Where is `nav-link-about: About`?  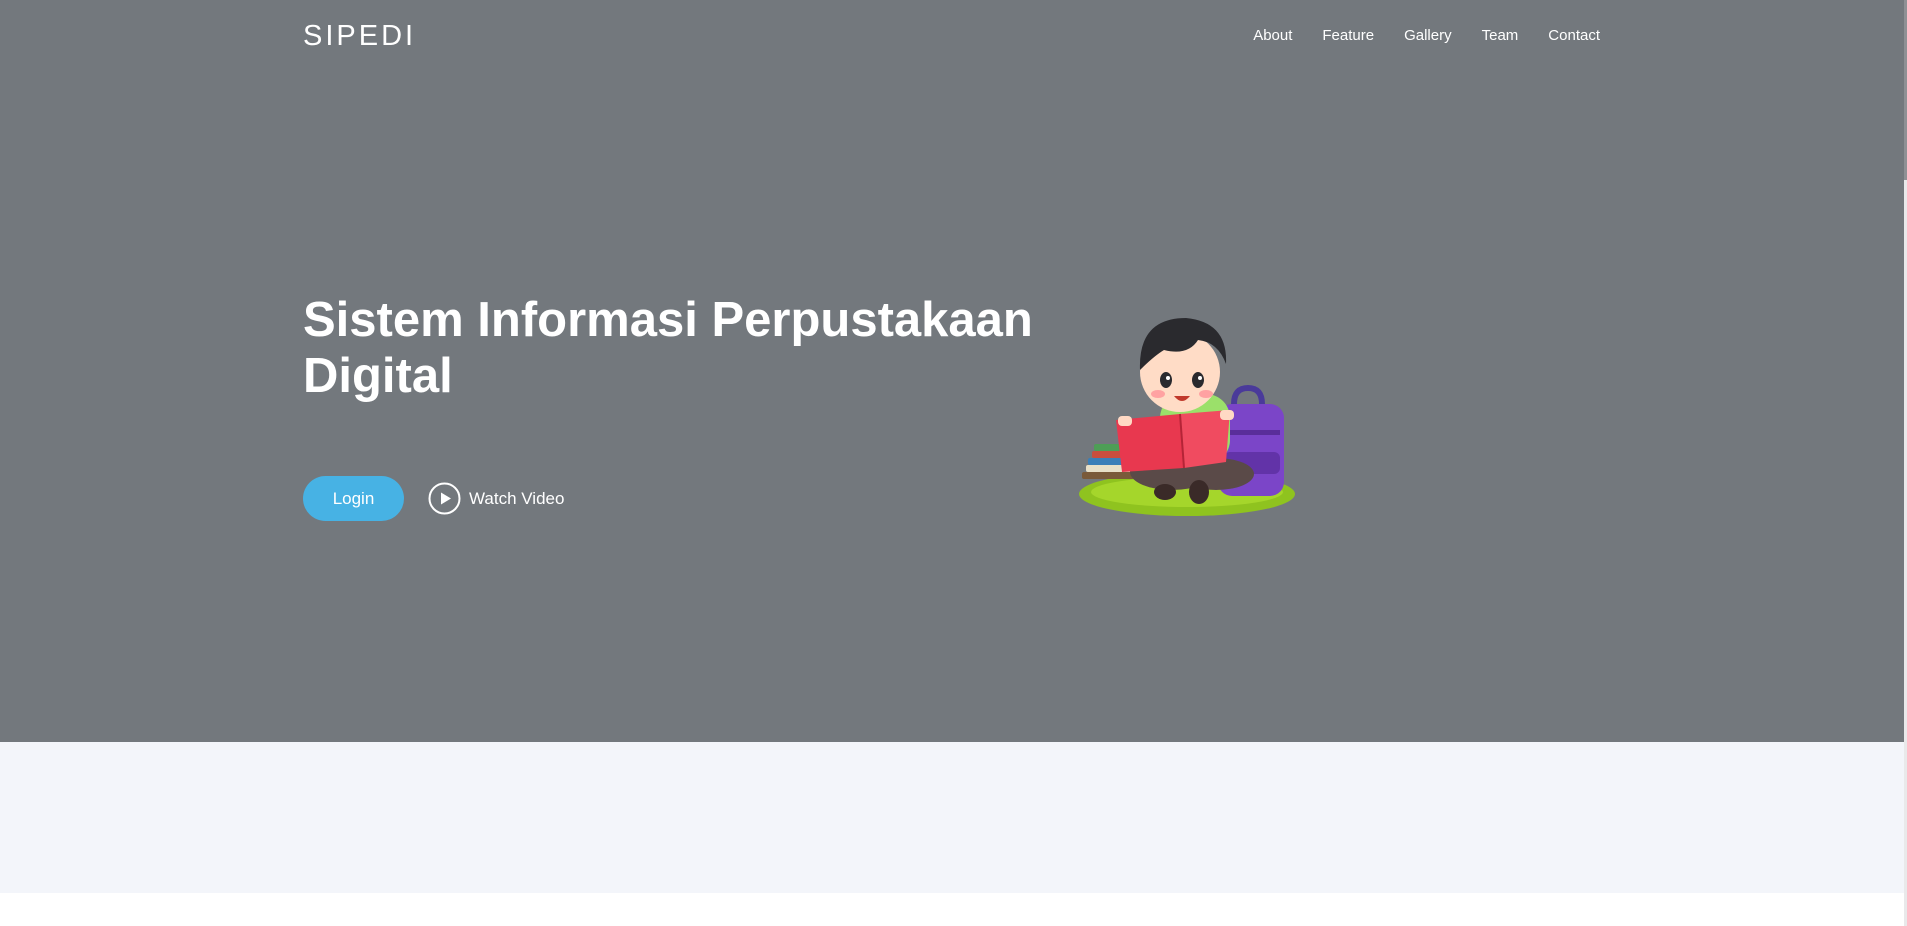 nav-link-about: About is located at coordinates (1272, 36).